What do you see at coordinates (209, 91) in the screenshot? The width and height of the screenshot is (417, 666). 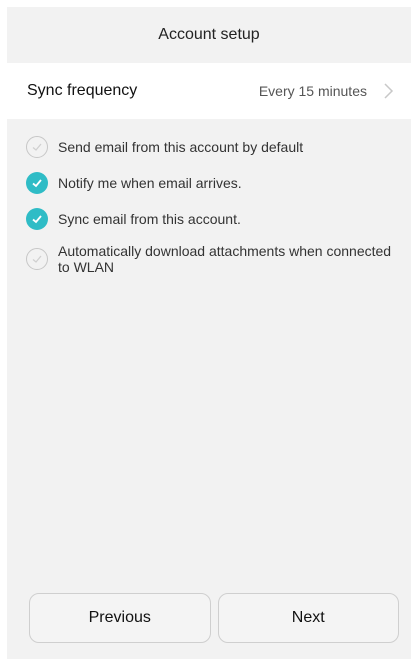 I see `sync-frequency-row: Sync frequency Every 15 minutes` at bounding box center [209, 91].